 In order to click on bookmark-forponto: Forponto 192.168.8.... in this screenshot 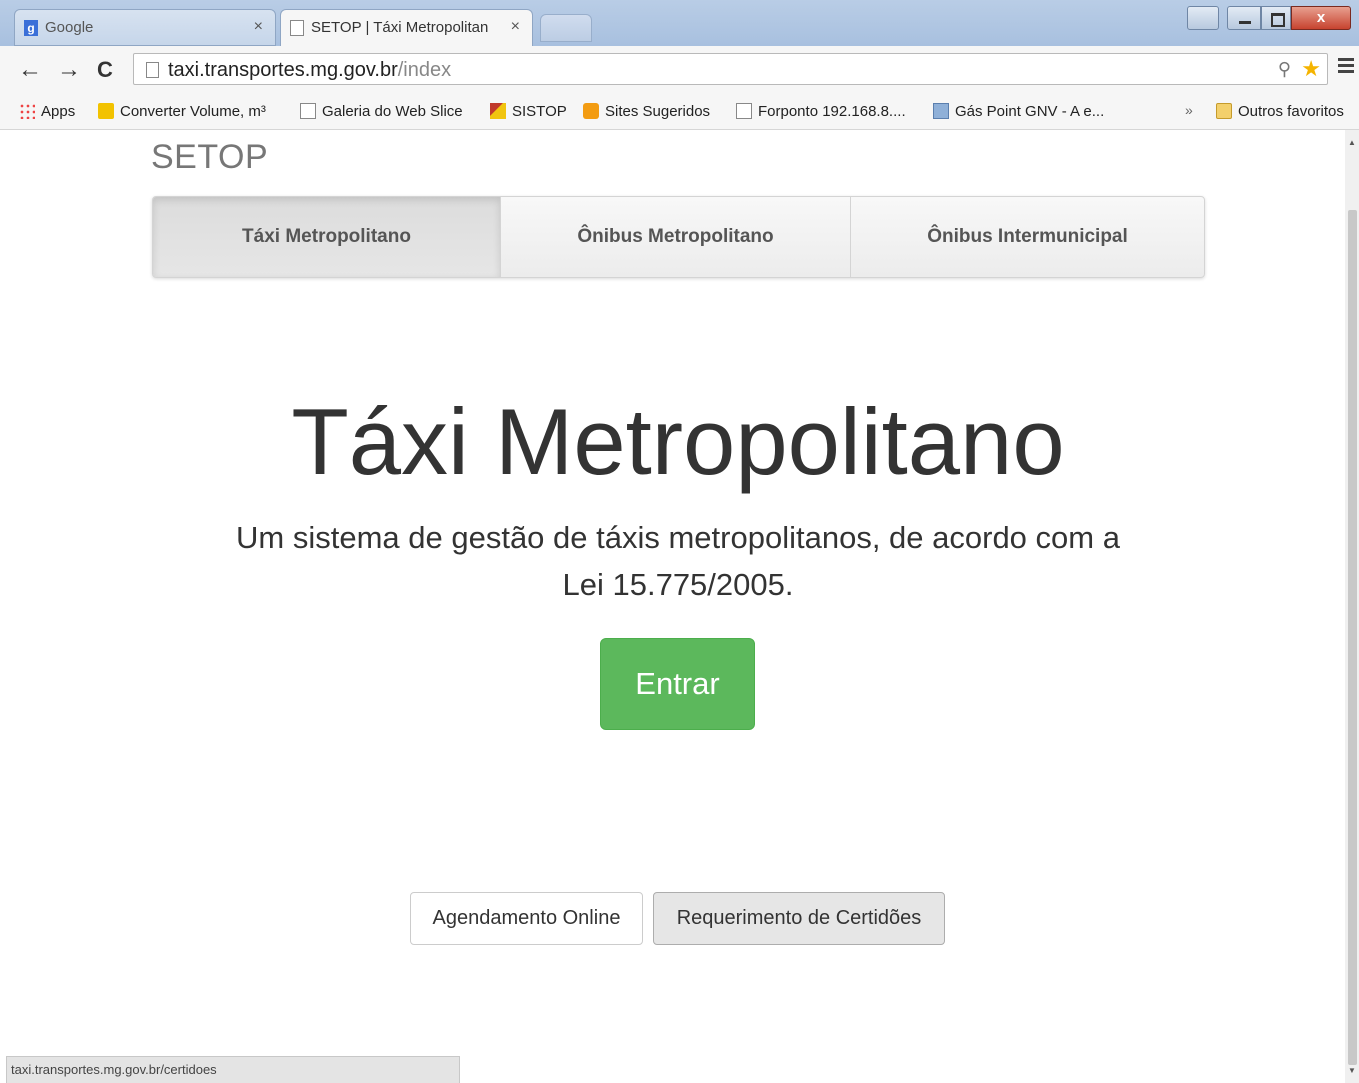, I will do `click(821, 112)`.